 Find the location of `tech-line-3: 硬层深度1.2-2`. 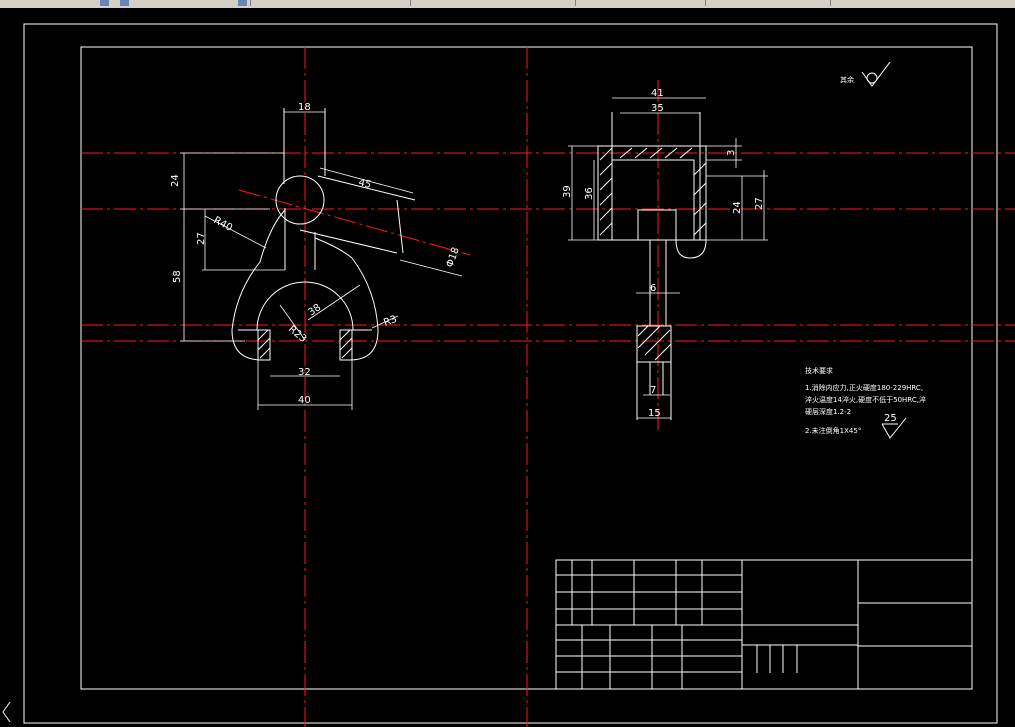

tech-line-3: 硬层深度1.2-2 is located at coordinates (828, 411).